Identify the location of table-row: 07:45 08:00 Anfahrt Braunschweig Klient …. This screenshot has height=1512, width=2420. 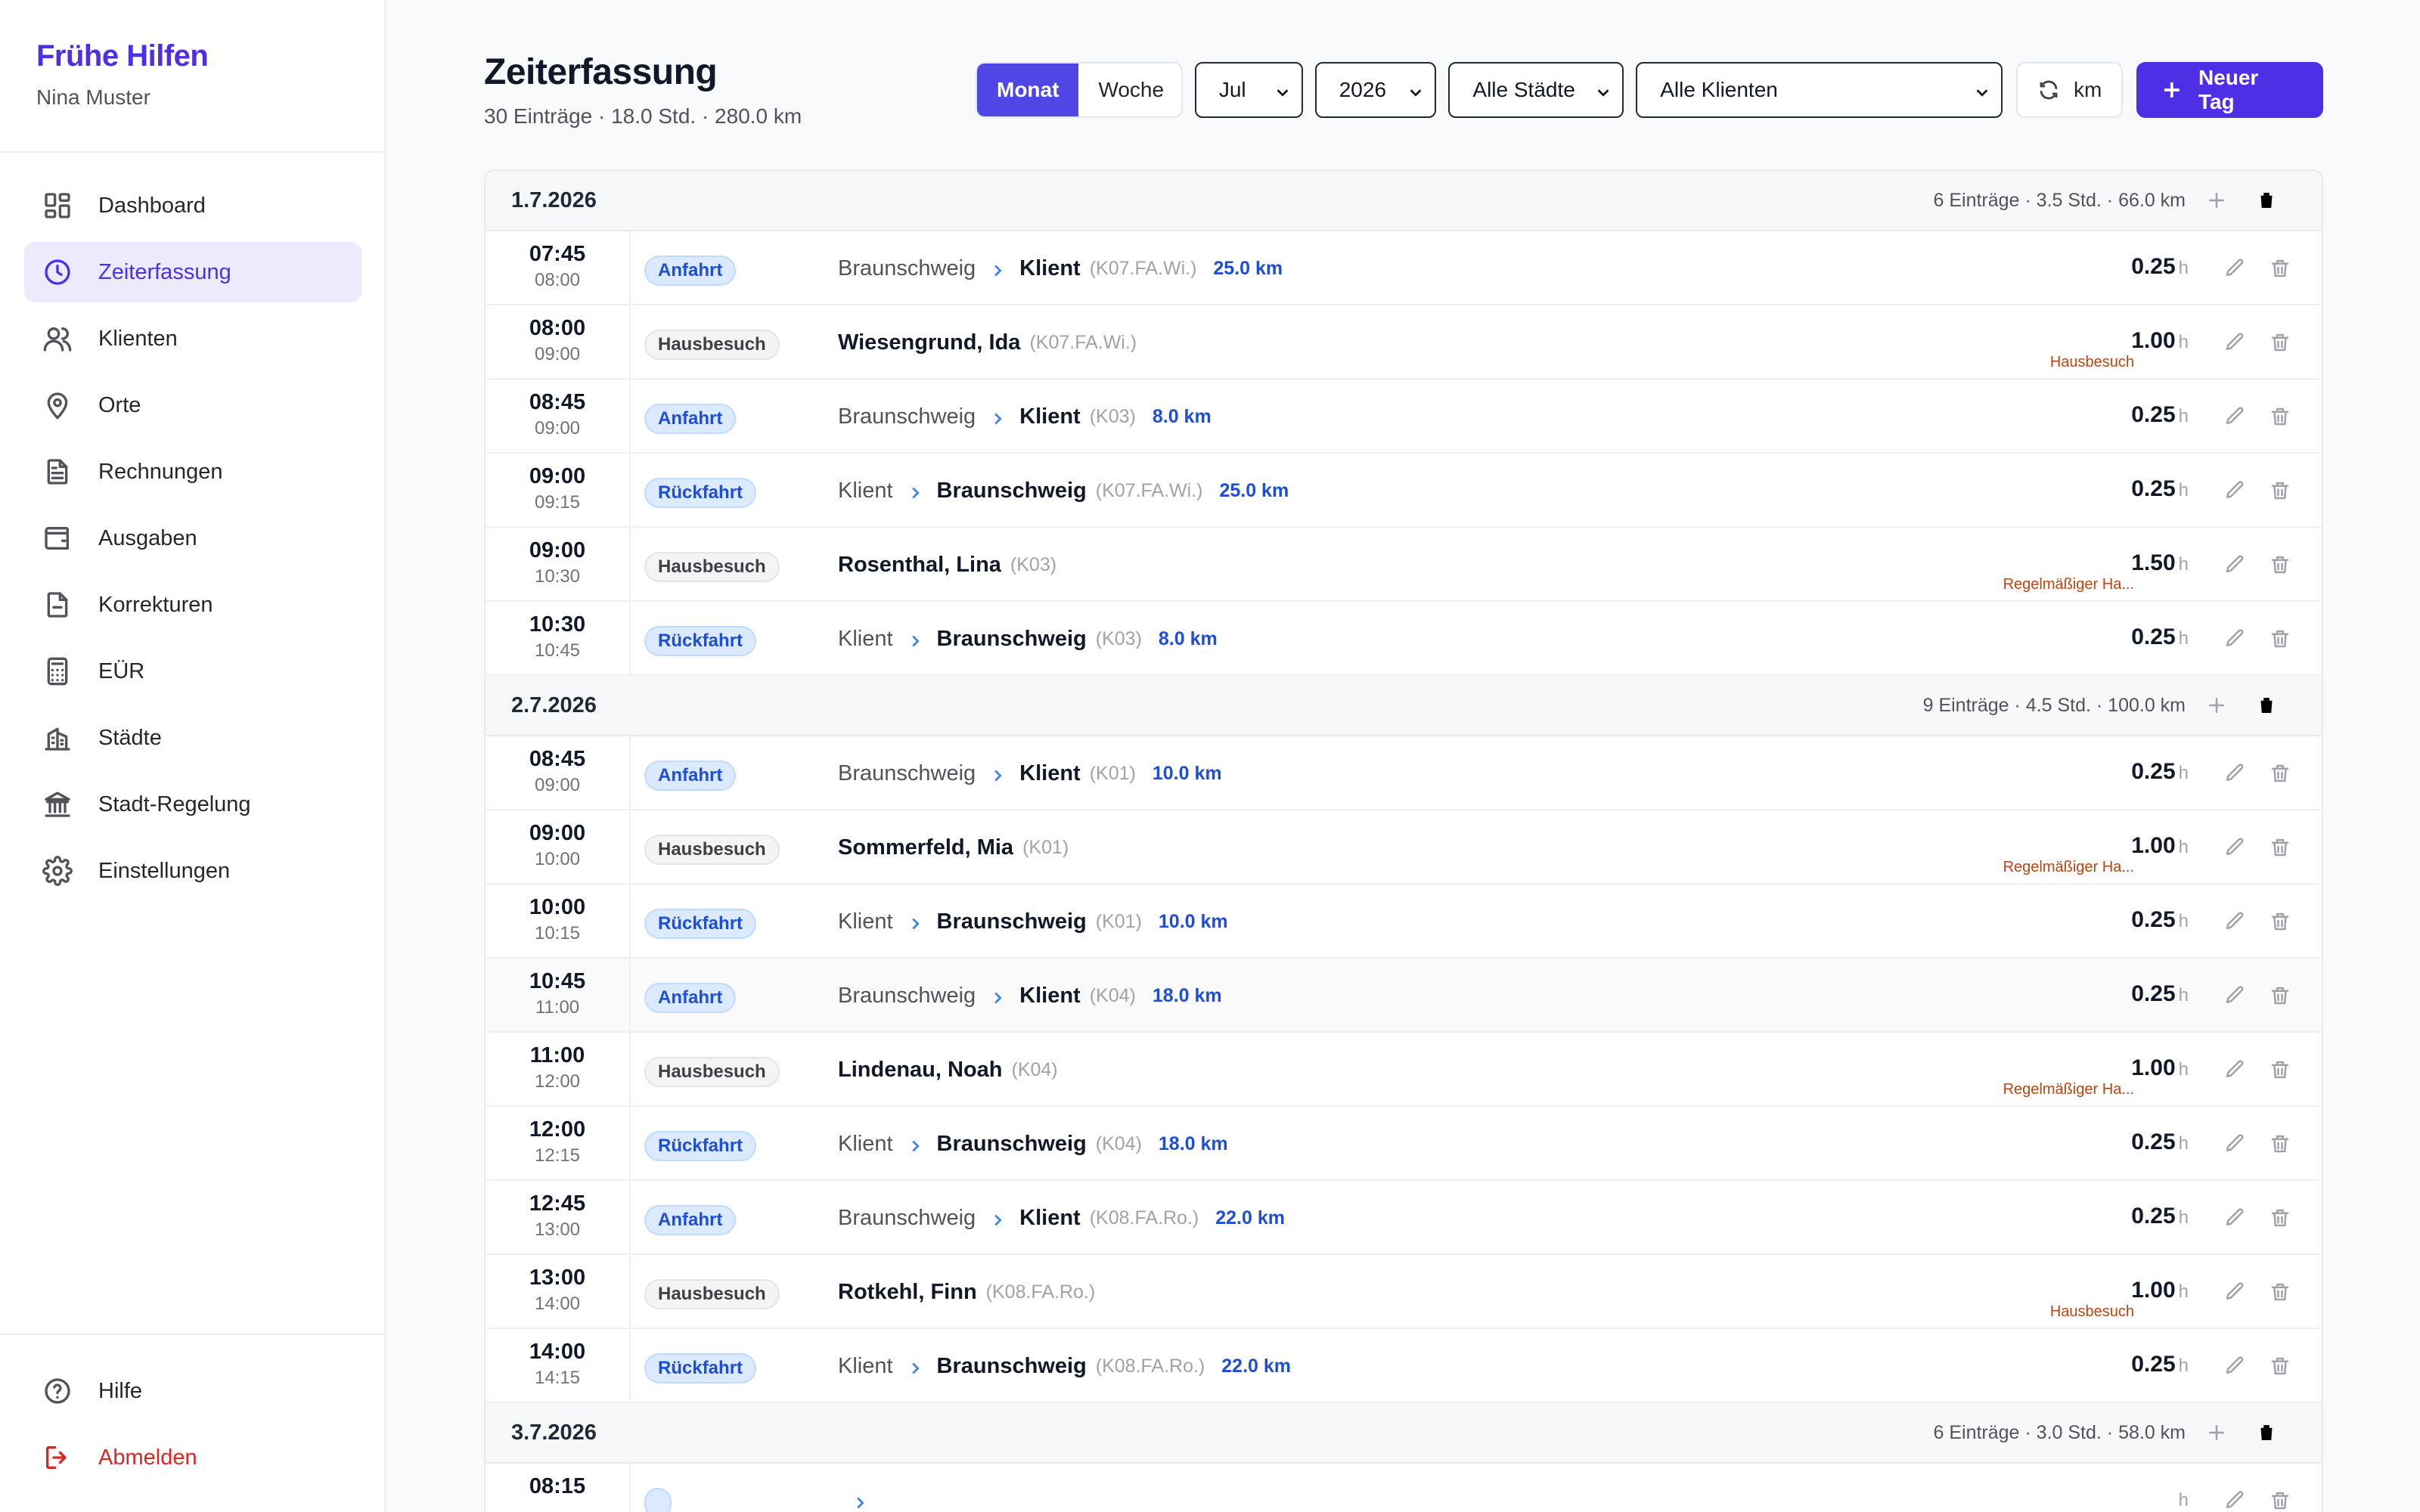
(1404, 268).